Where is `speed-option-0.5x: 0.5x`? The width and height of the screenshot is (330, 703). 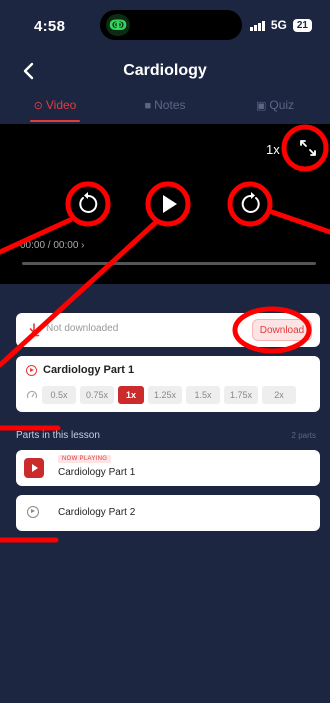 speed-option-0.5x: 0.5x is located at coordinates (59, 395).